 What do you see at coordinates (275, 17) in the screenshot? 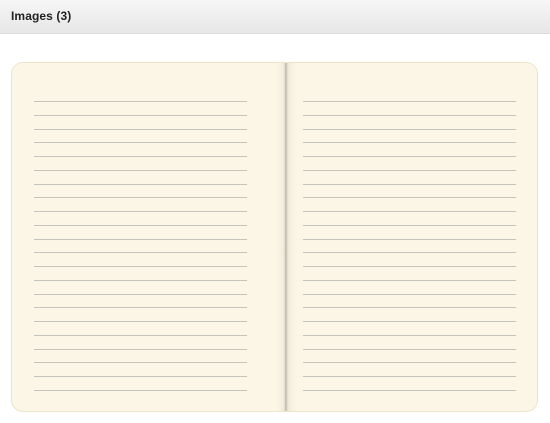
I see `header-bar: Images (3)` at bounding box center [275, 17].